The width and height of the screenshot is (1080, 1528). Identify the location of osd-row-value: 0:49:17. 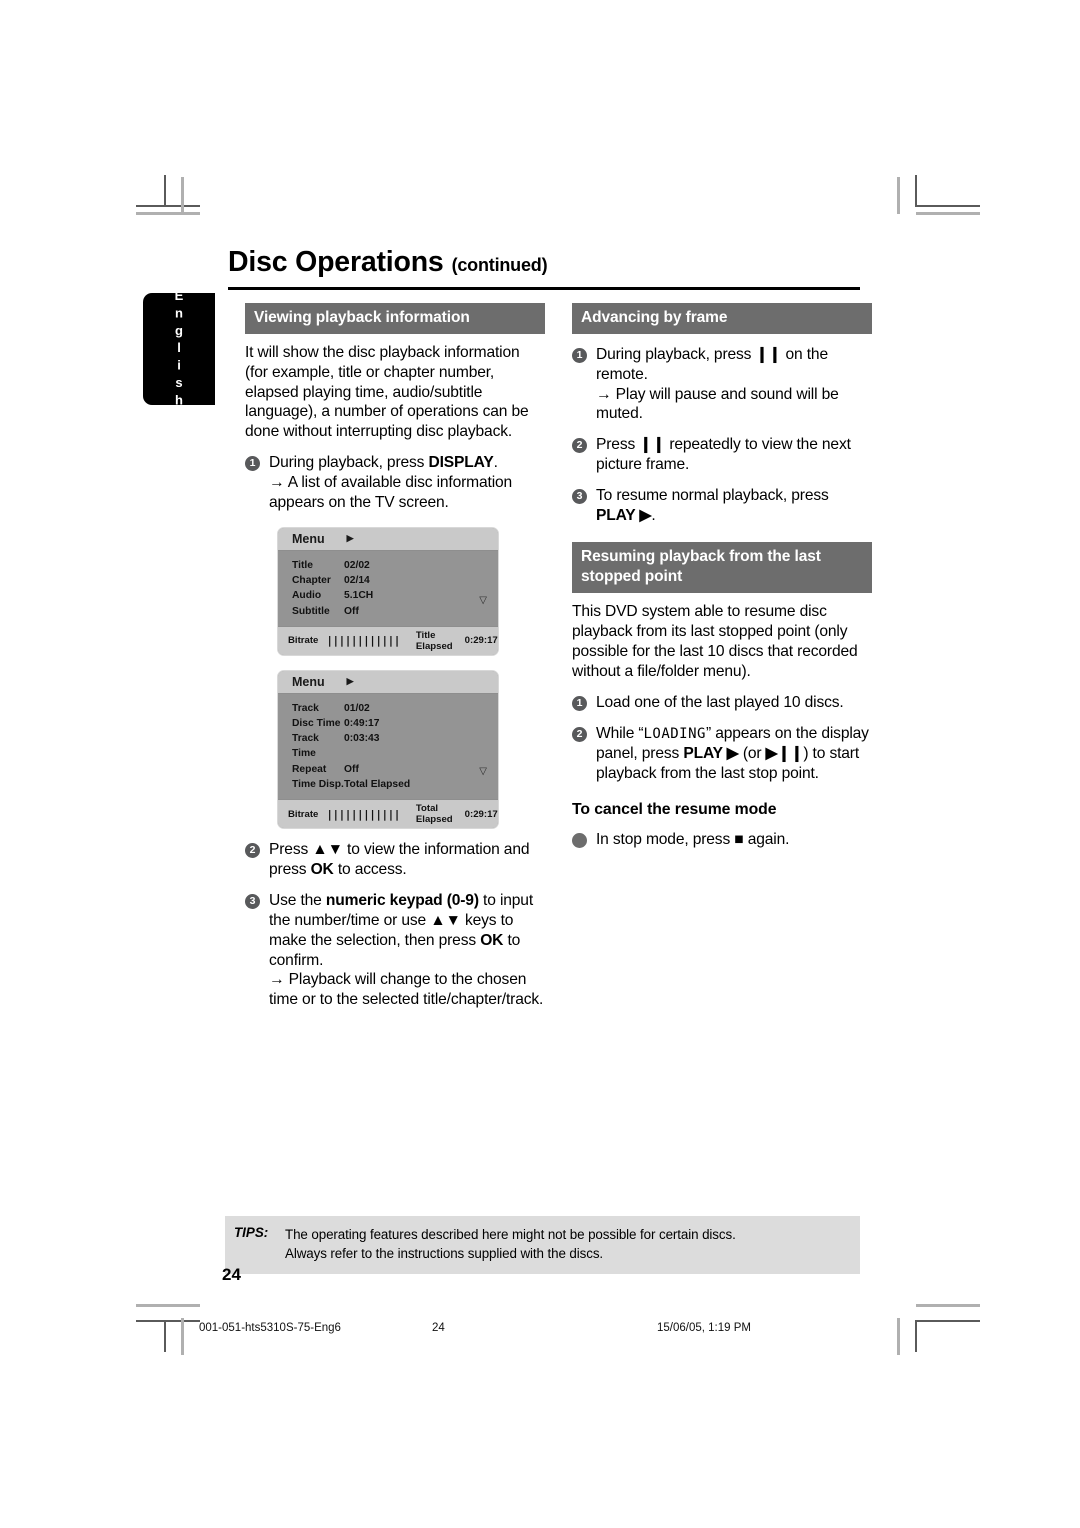
(362, 723).